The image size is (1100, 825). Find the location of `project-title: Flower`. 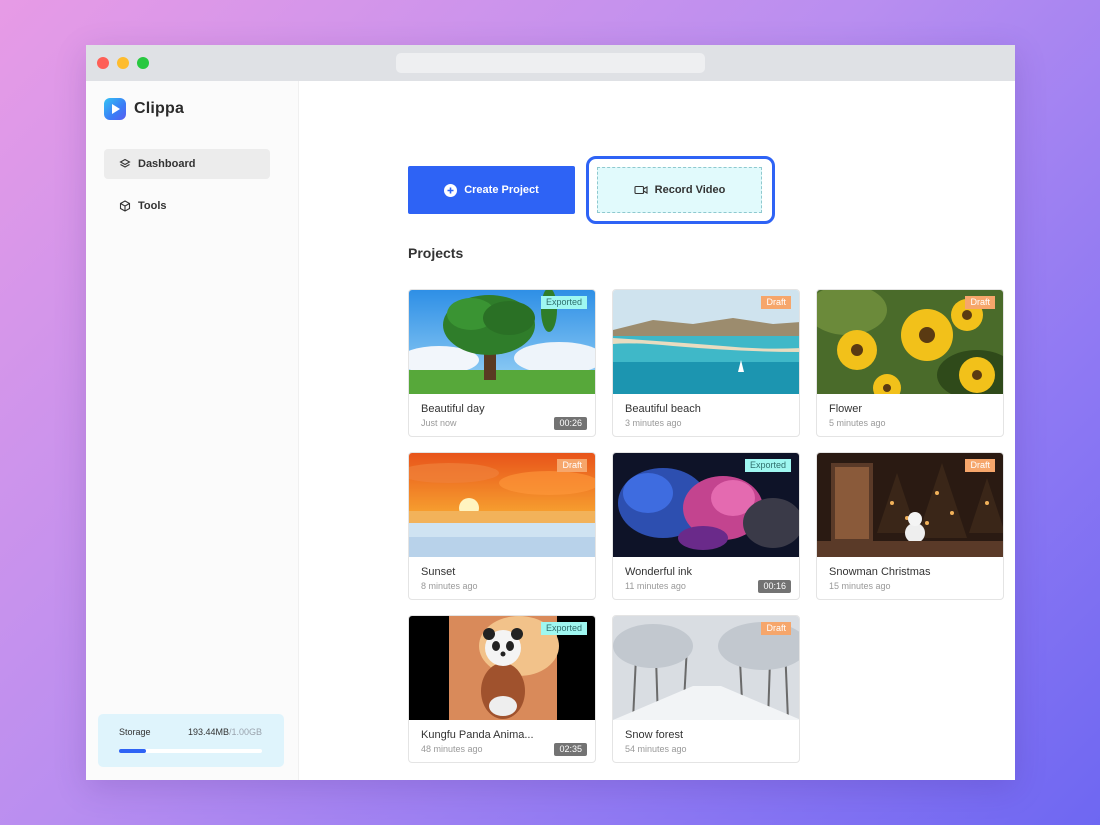

project-title: Flower is located at coordinates (846, 409).